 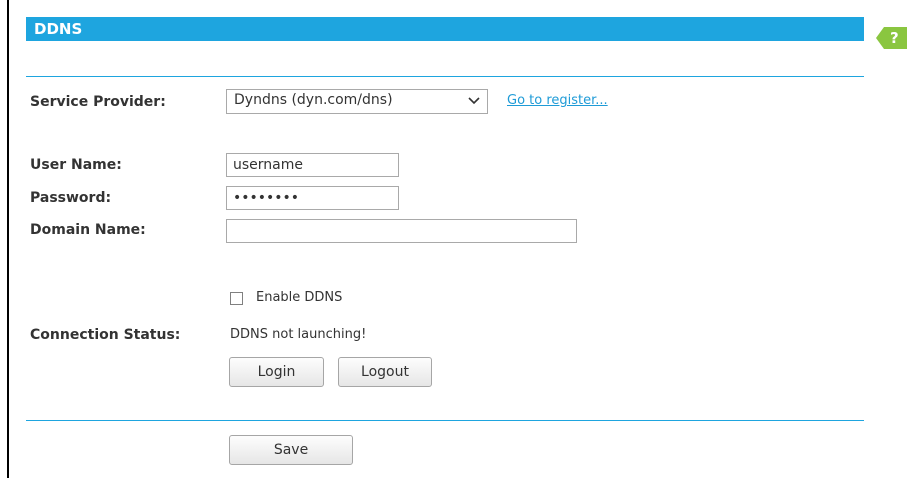 What do you see at coordinates (445, 420) in the screenshot?
I see `bottom-divider` at bounding box center [445, 420].